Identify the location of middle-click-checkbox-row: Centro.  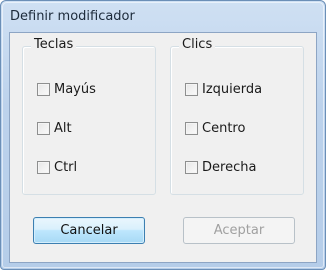
(215, 128).